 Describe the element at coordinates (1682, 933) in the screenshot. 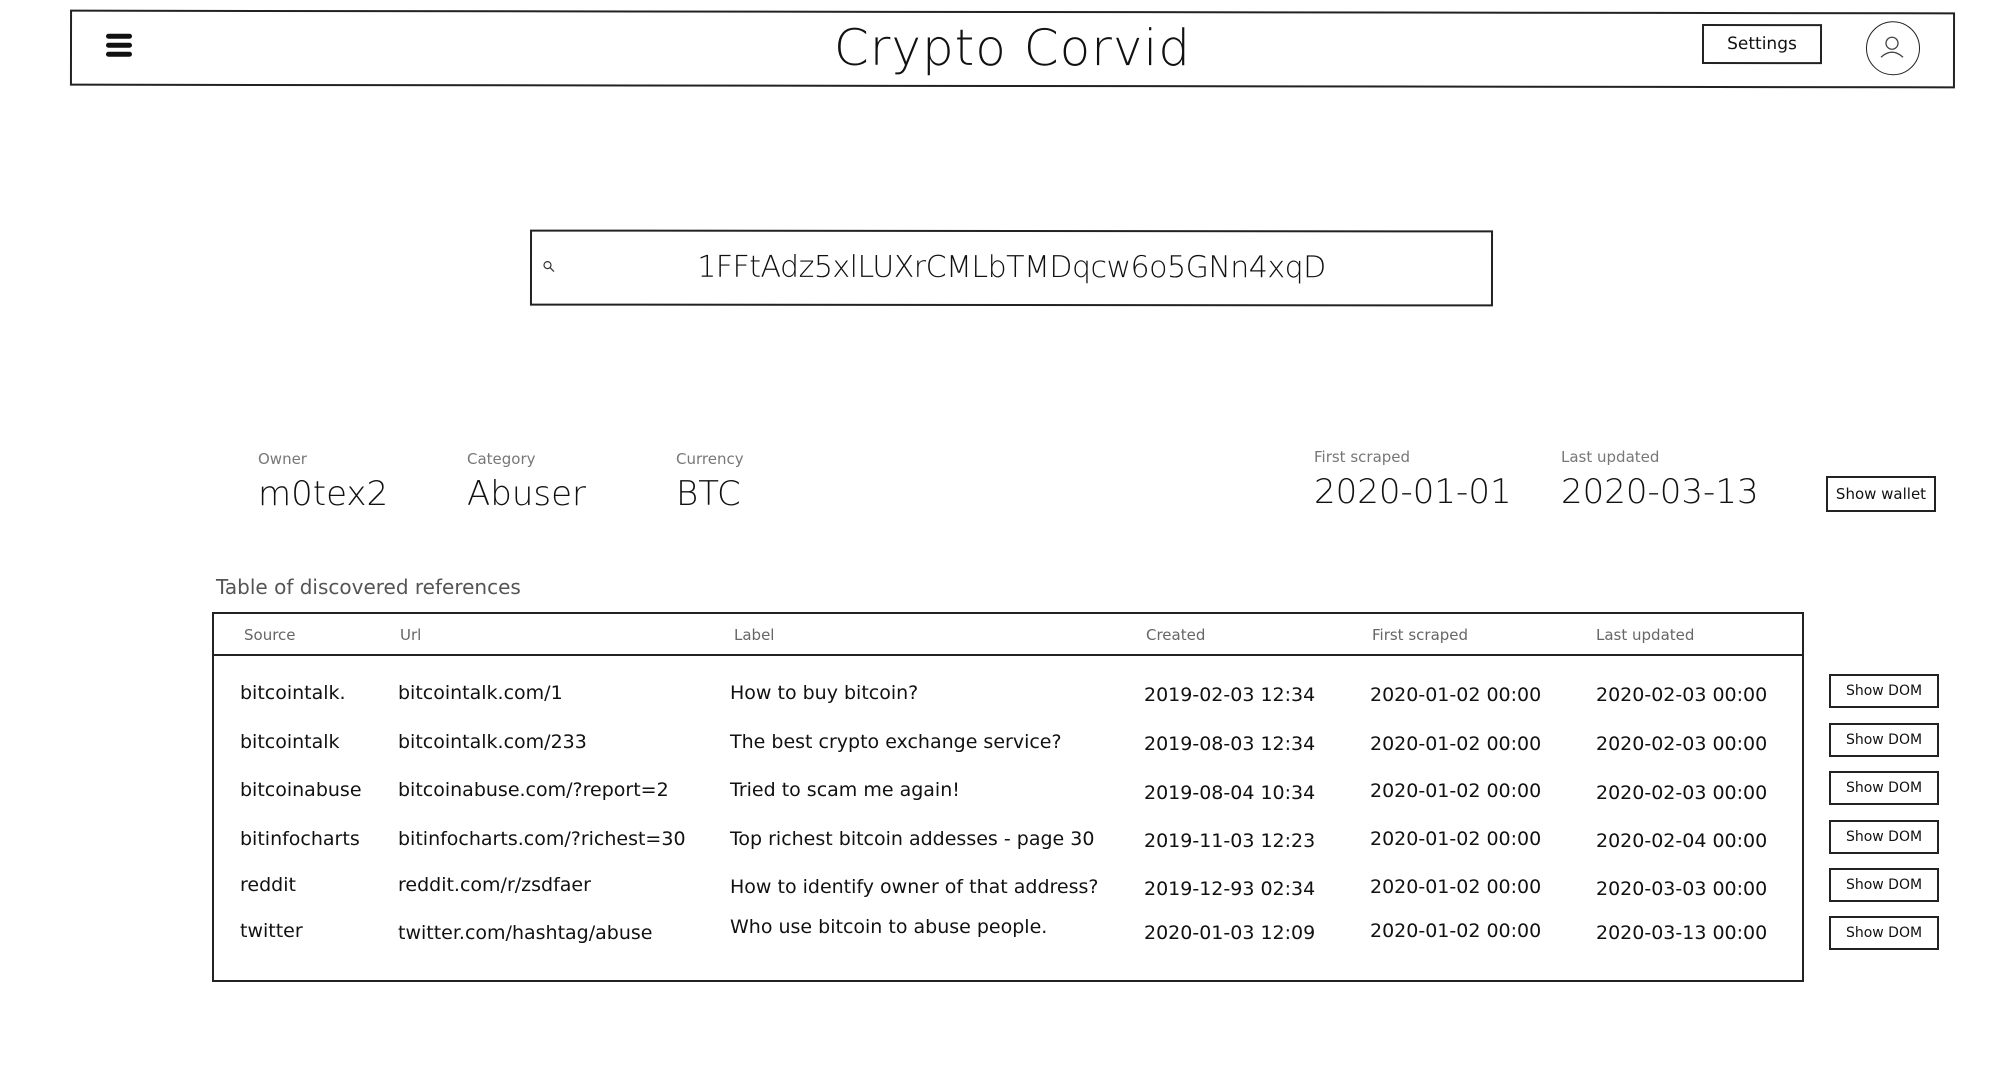

I see `row-last-updated: 2020-03-13 00:00` at that location.